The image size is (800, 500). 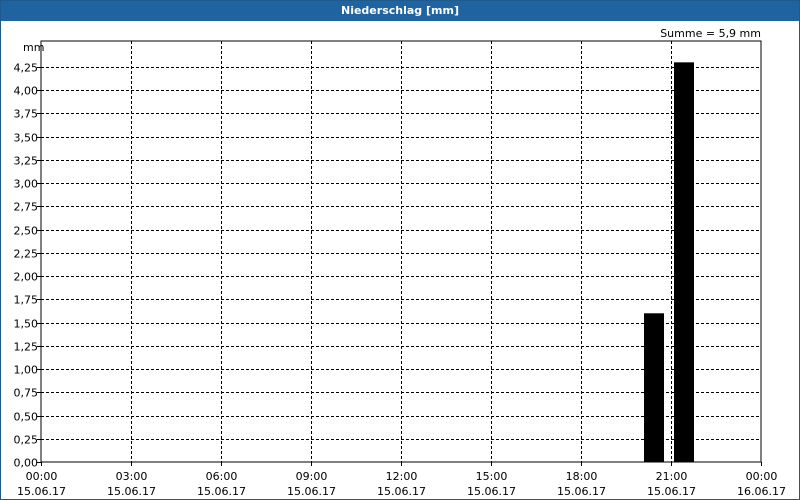 I want to click on y-tick-label: 4,25, so click(x=26, y=68).